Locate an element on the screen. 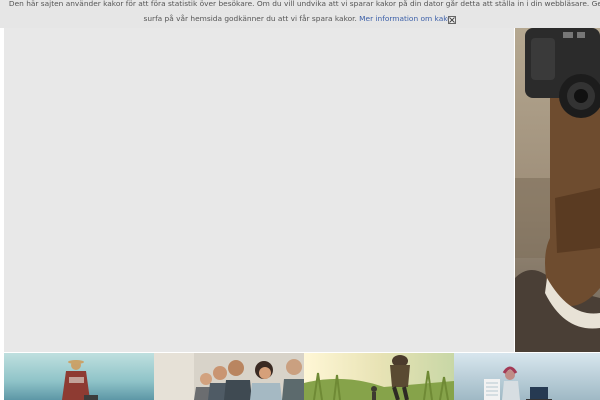  hiker-in-grass-photo is located at coordinates (379, 376).